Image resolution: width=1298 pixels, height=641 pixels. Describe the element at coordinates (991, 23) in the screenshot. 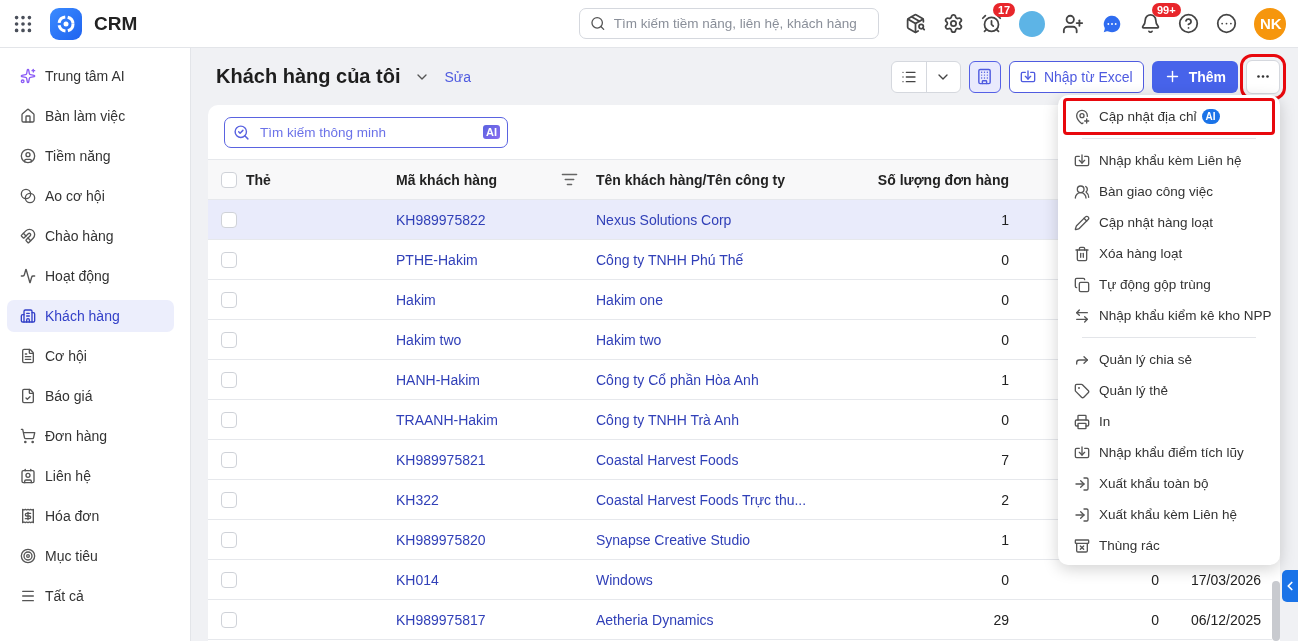

I see `alarm-clock-icon` at that location.